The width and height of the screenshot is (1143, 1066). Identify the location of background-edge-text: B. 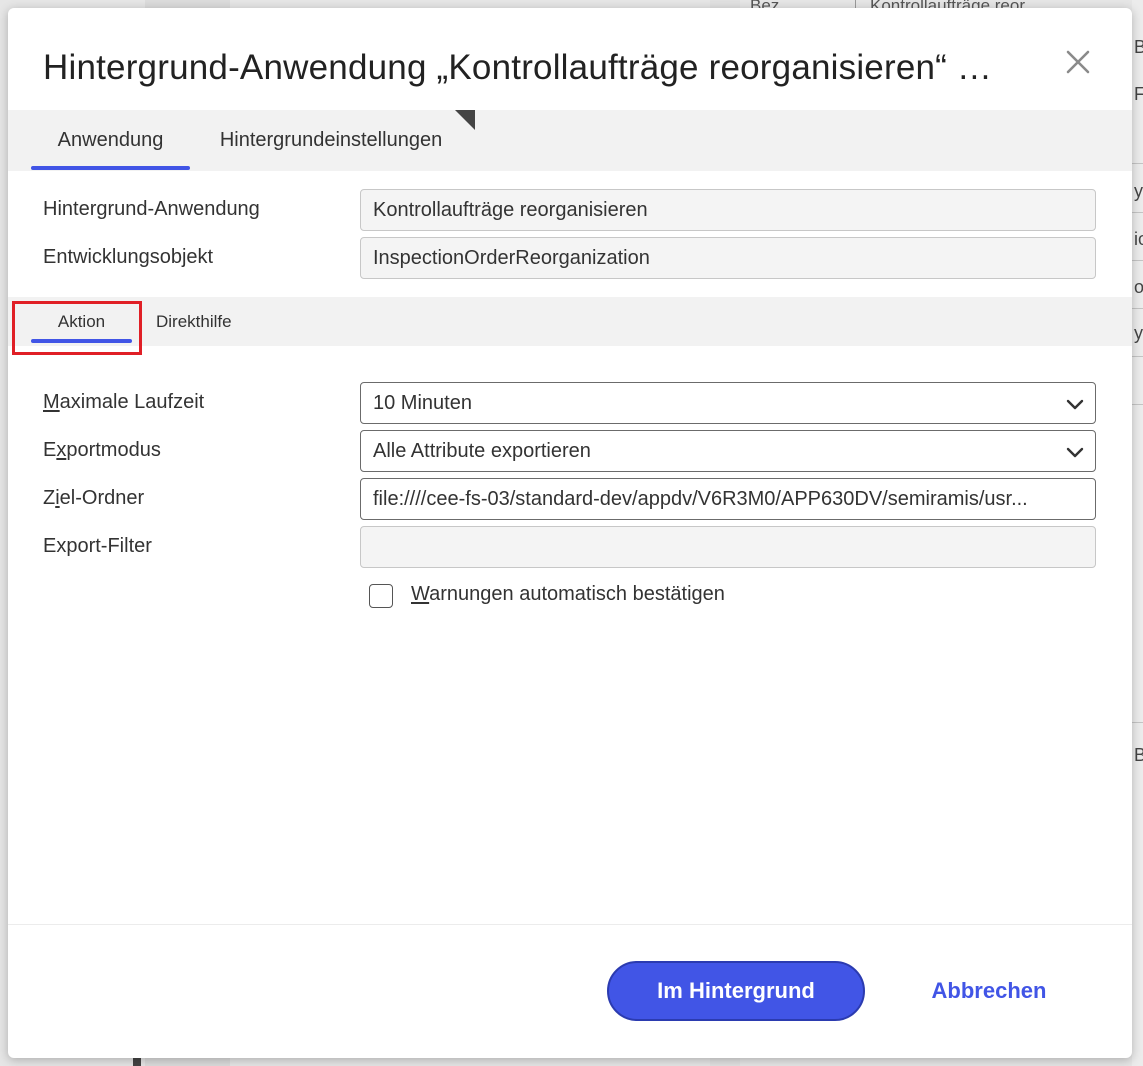
(1138, 47).